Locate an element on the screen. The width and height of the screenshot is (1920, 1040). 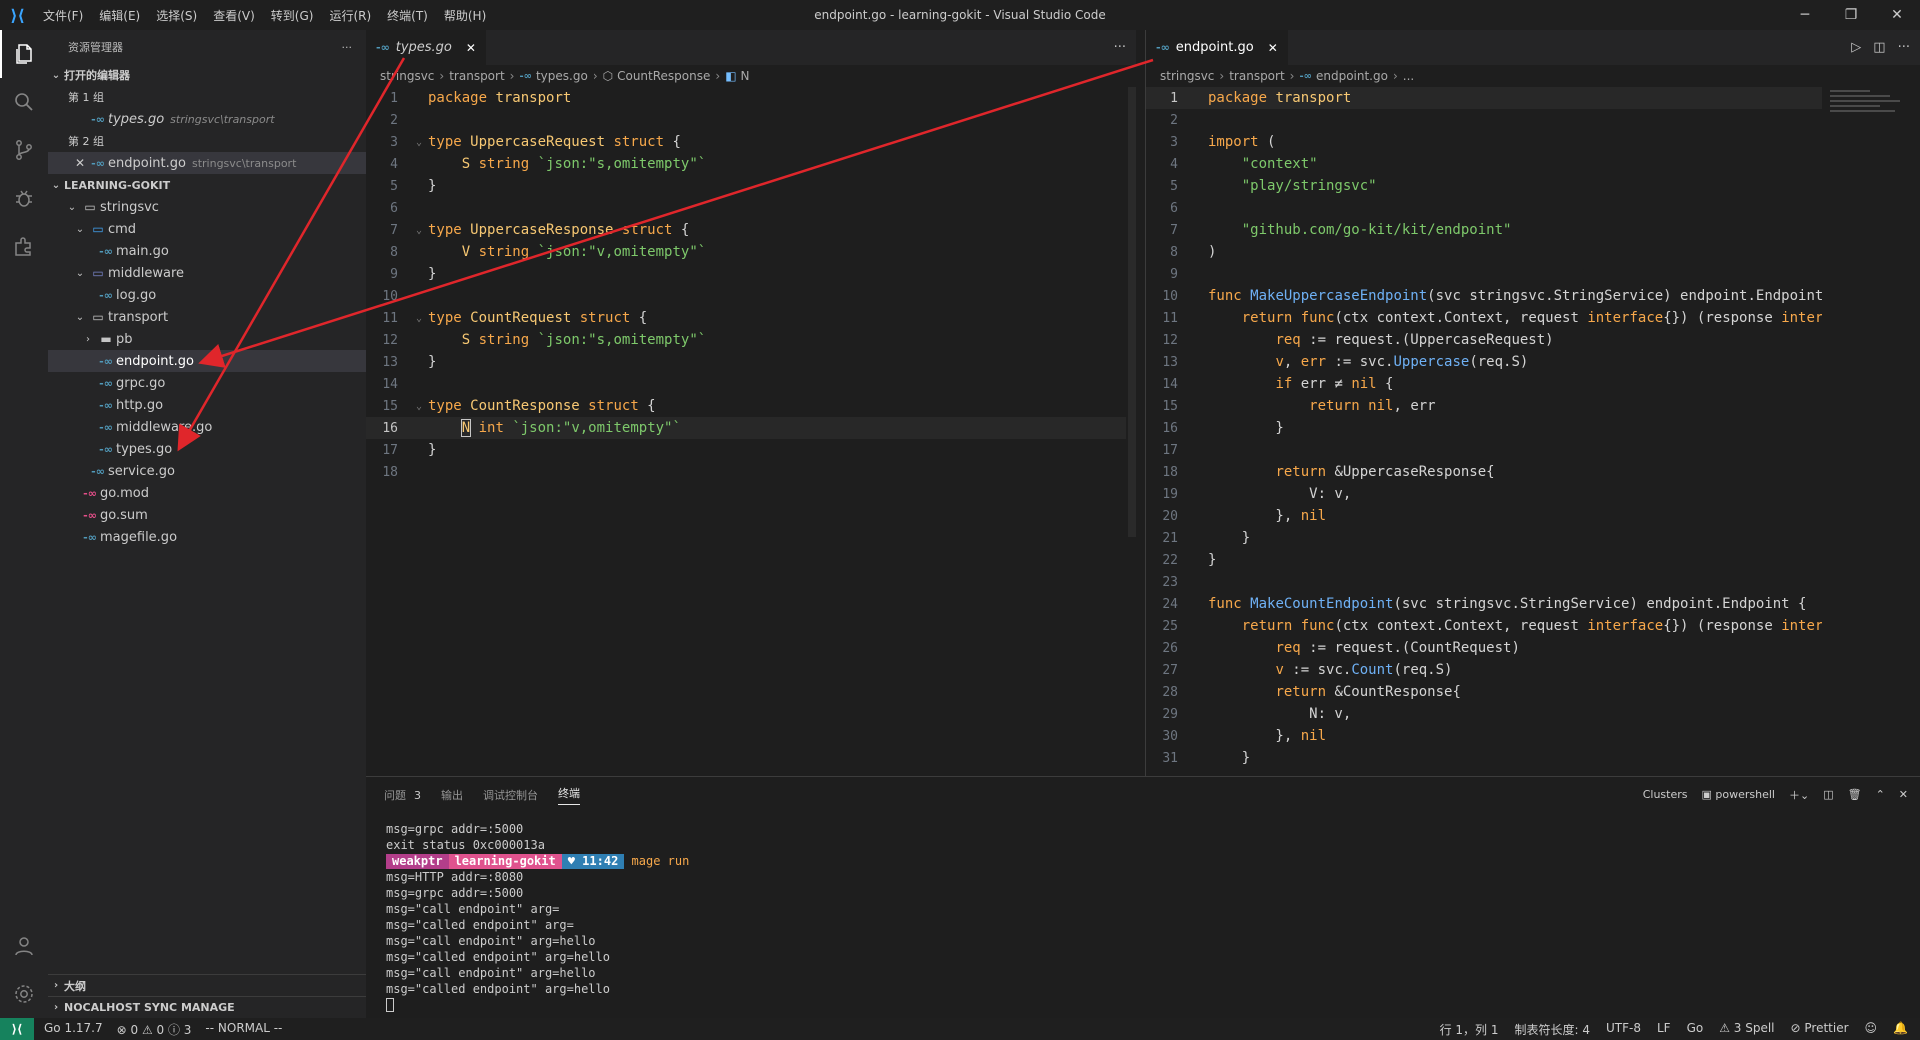
tab-types-go: -∞ types.go ✕ is located at coordinates (426, 47).